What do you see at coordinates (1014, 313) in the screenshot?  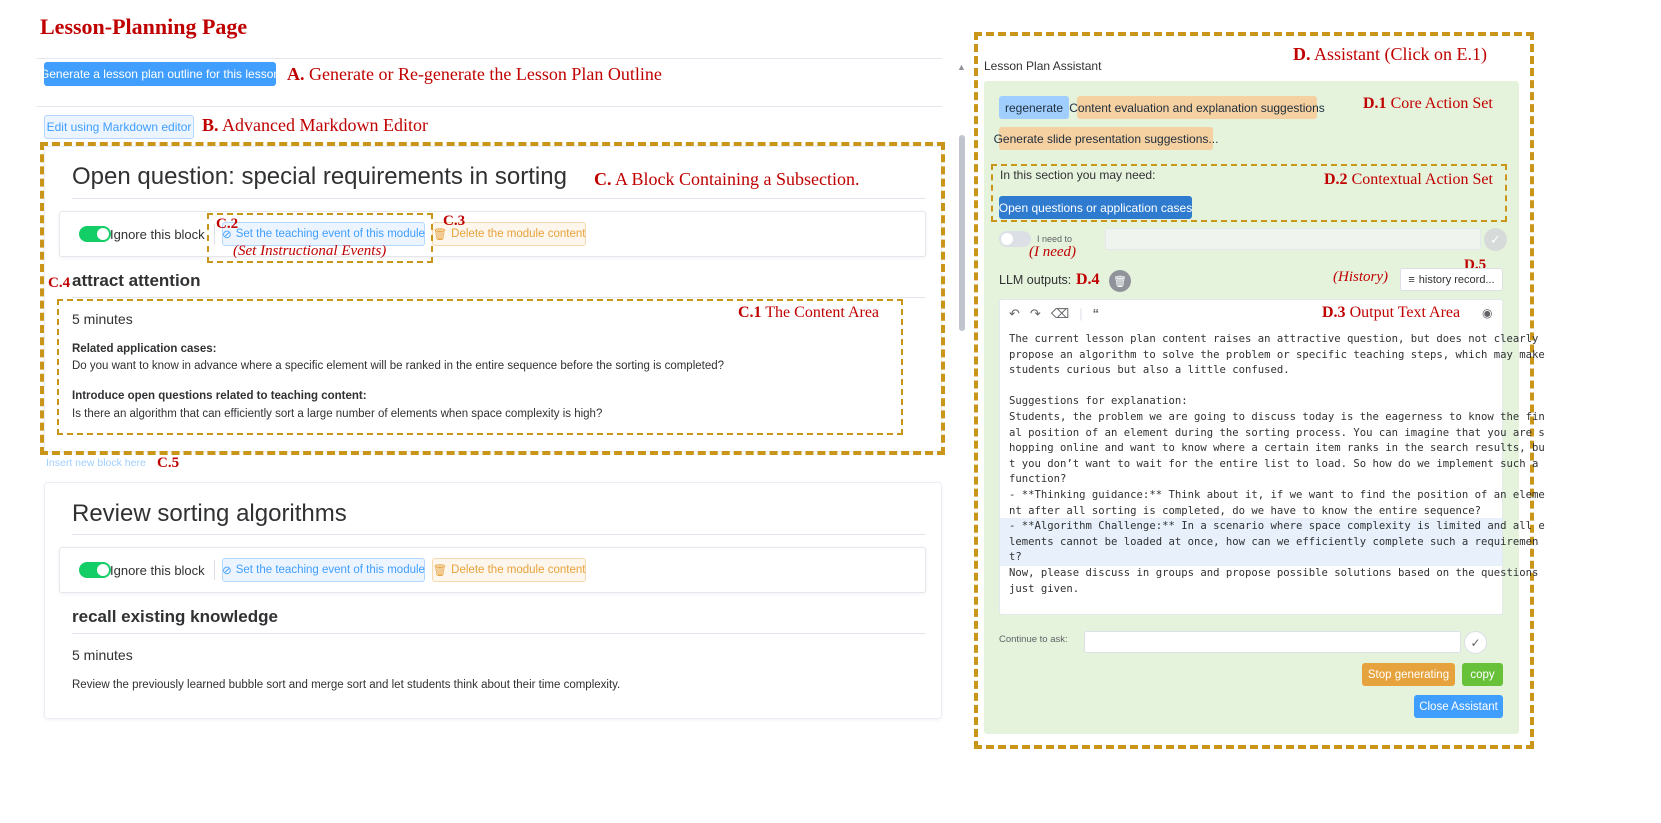 I see `undo-icon: ↶` at bounding box center [1014, 313].